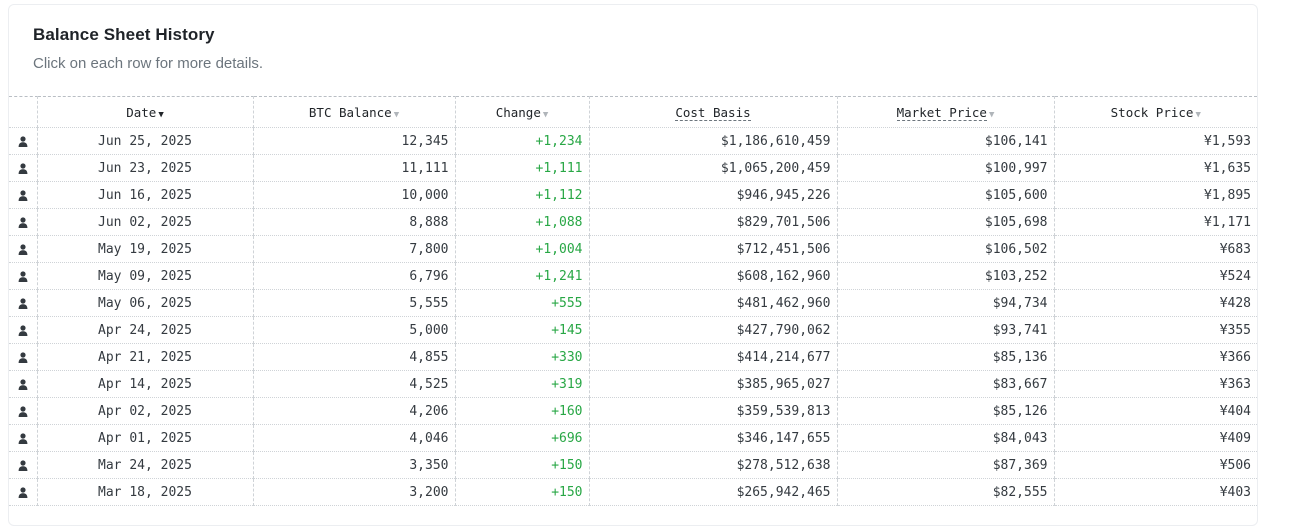  Describe the element at coordinates (145, 411) in the screenshot. I see `cell-date: Apr 02, 2025` at that location.